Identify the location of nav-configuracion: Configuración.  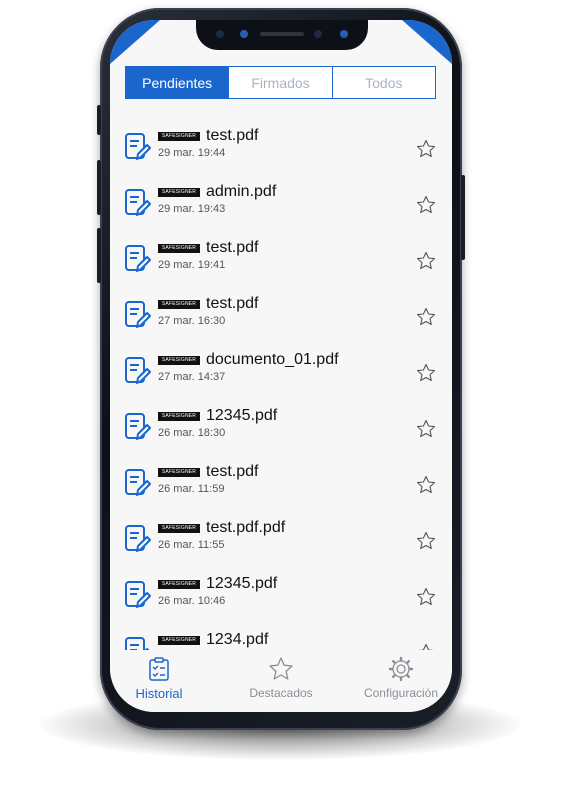
(399, 681).